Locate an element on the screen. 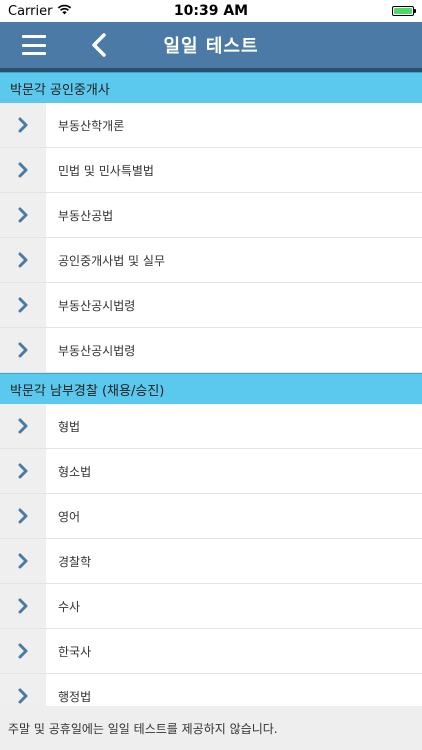 The image size is (422, 750). carrier-label: Carrier is located at coordinates (30, 11).